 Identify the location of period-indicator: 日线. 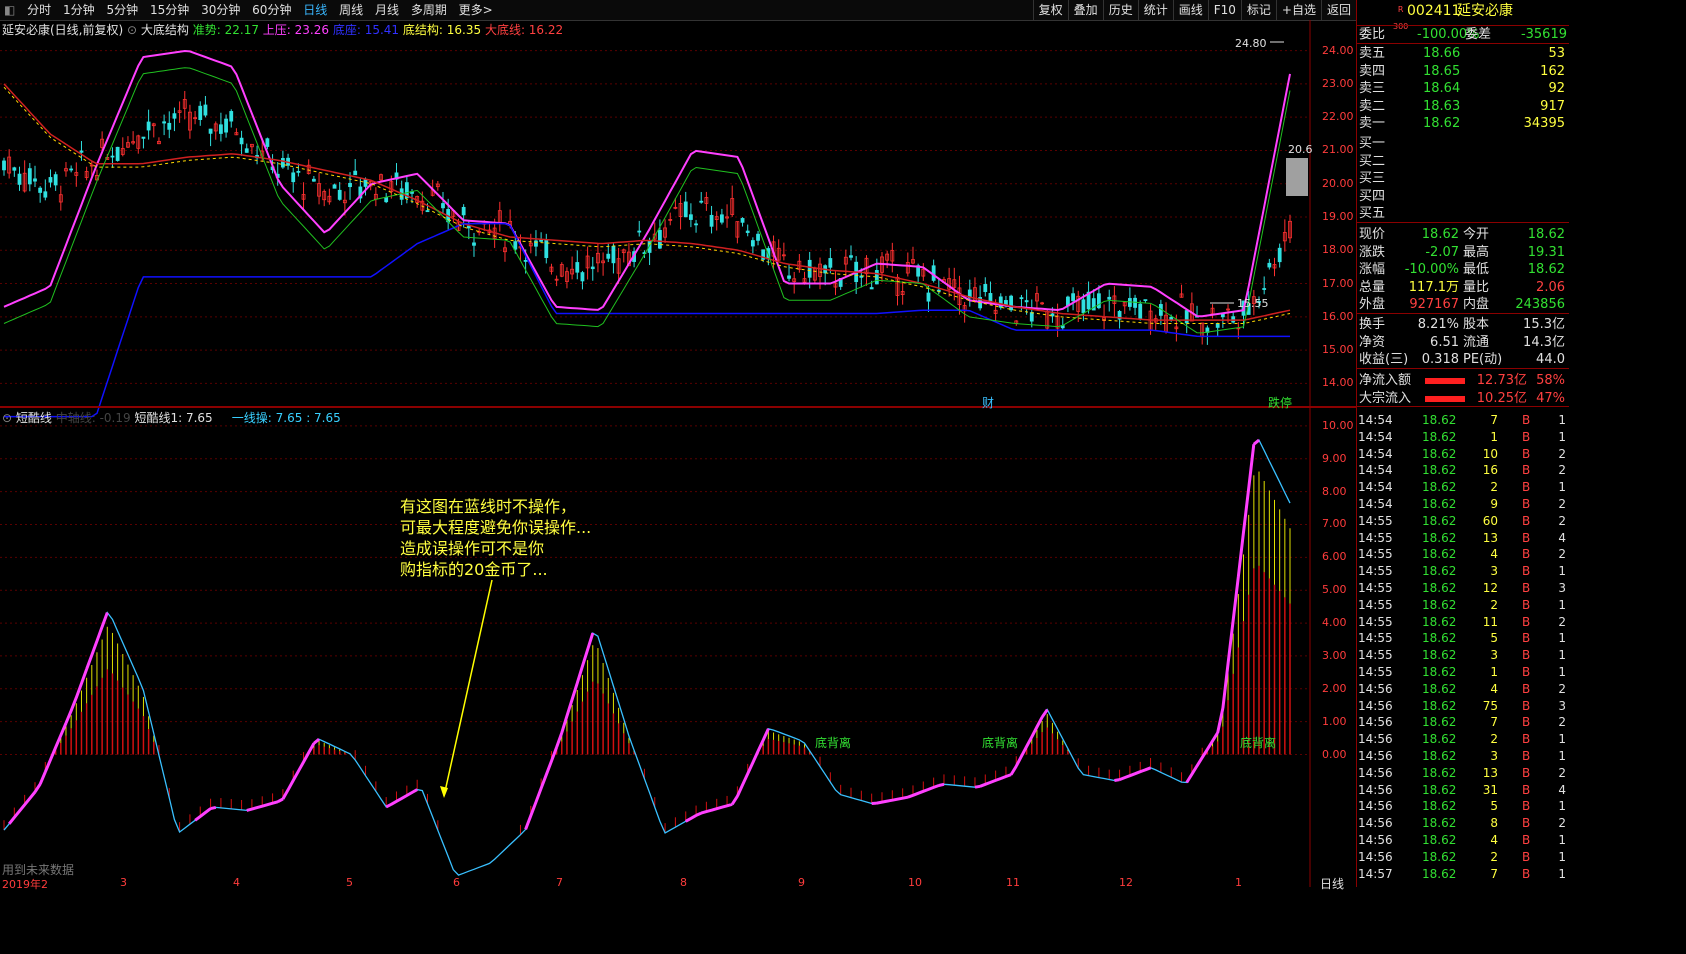
(1332, 883).